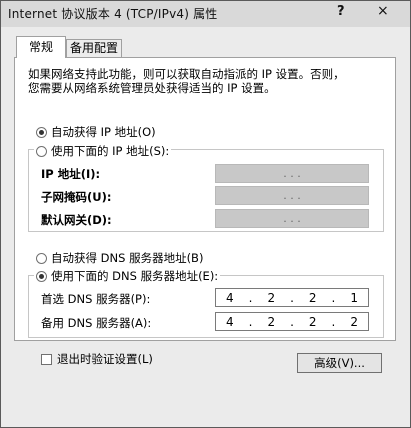  What do you see at coordinates (292, 218) in the screenshot?
I see `default-gateway-input: . . .` at bounding box center [292, 218].